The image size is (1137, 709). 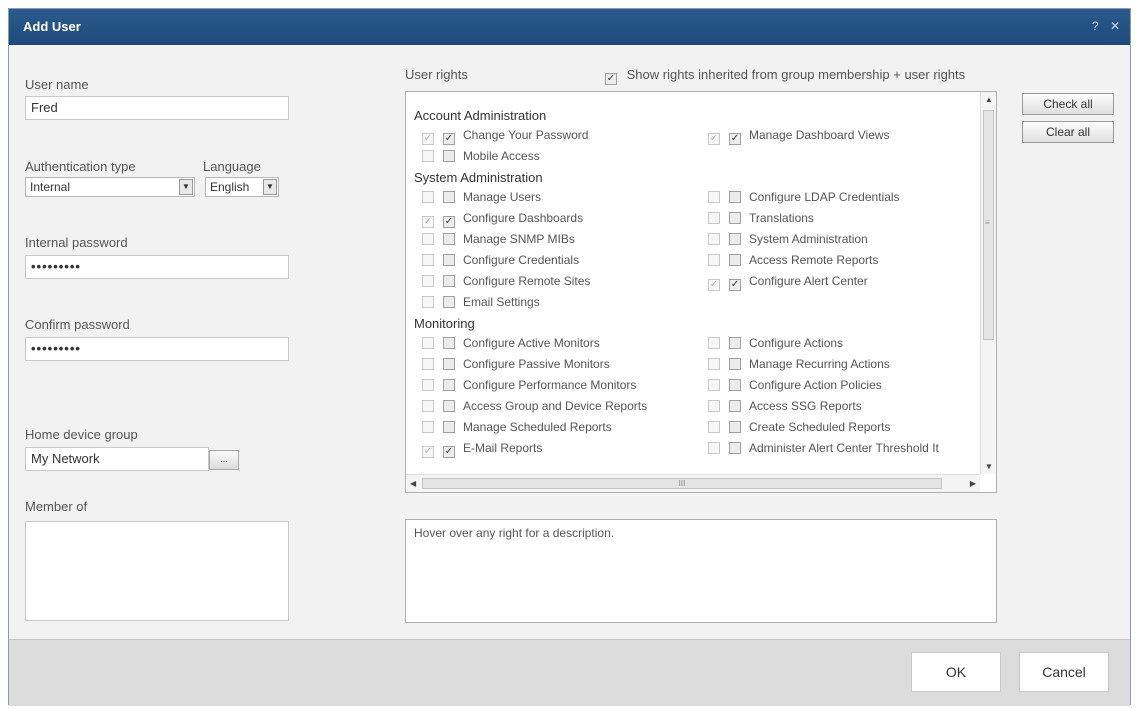 What do you see at coordinates (517, 429) in the screenshot?
I see `right-manage-scheduled-reports: Manage Scheduled Reports` at bounding box center [517, 429].